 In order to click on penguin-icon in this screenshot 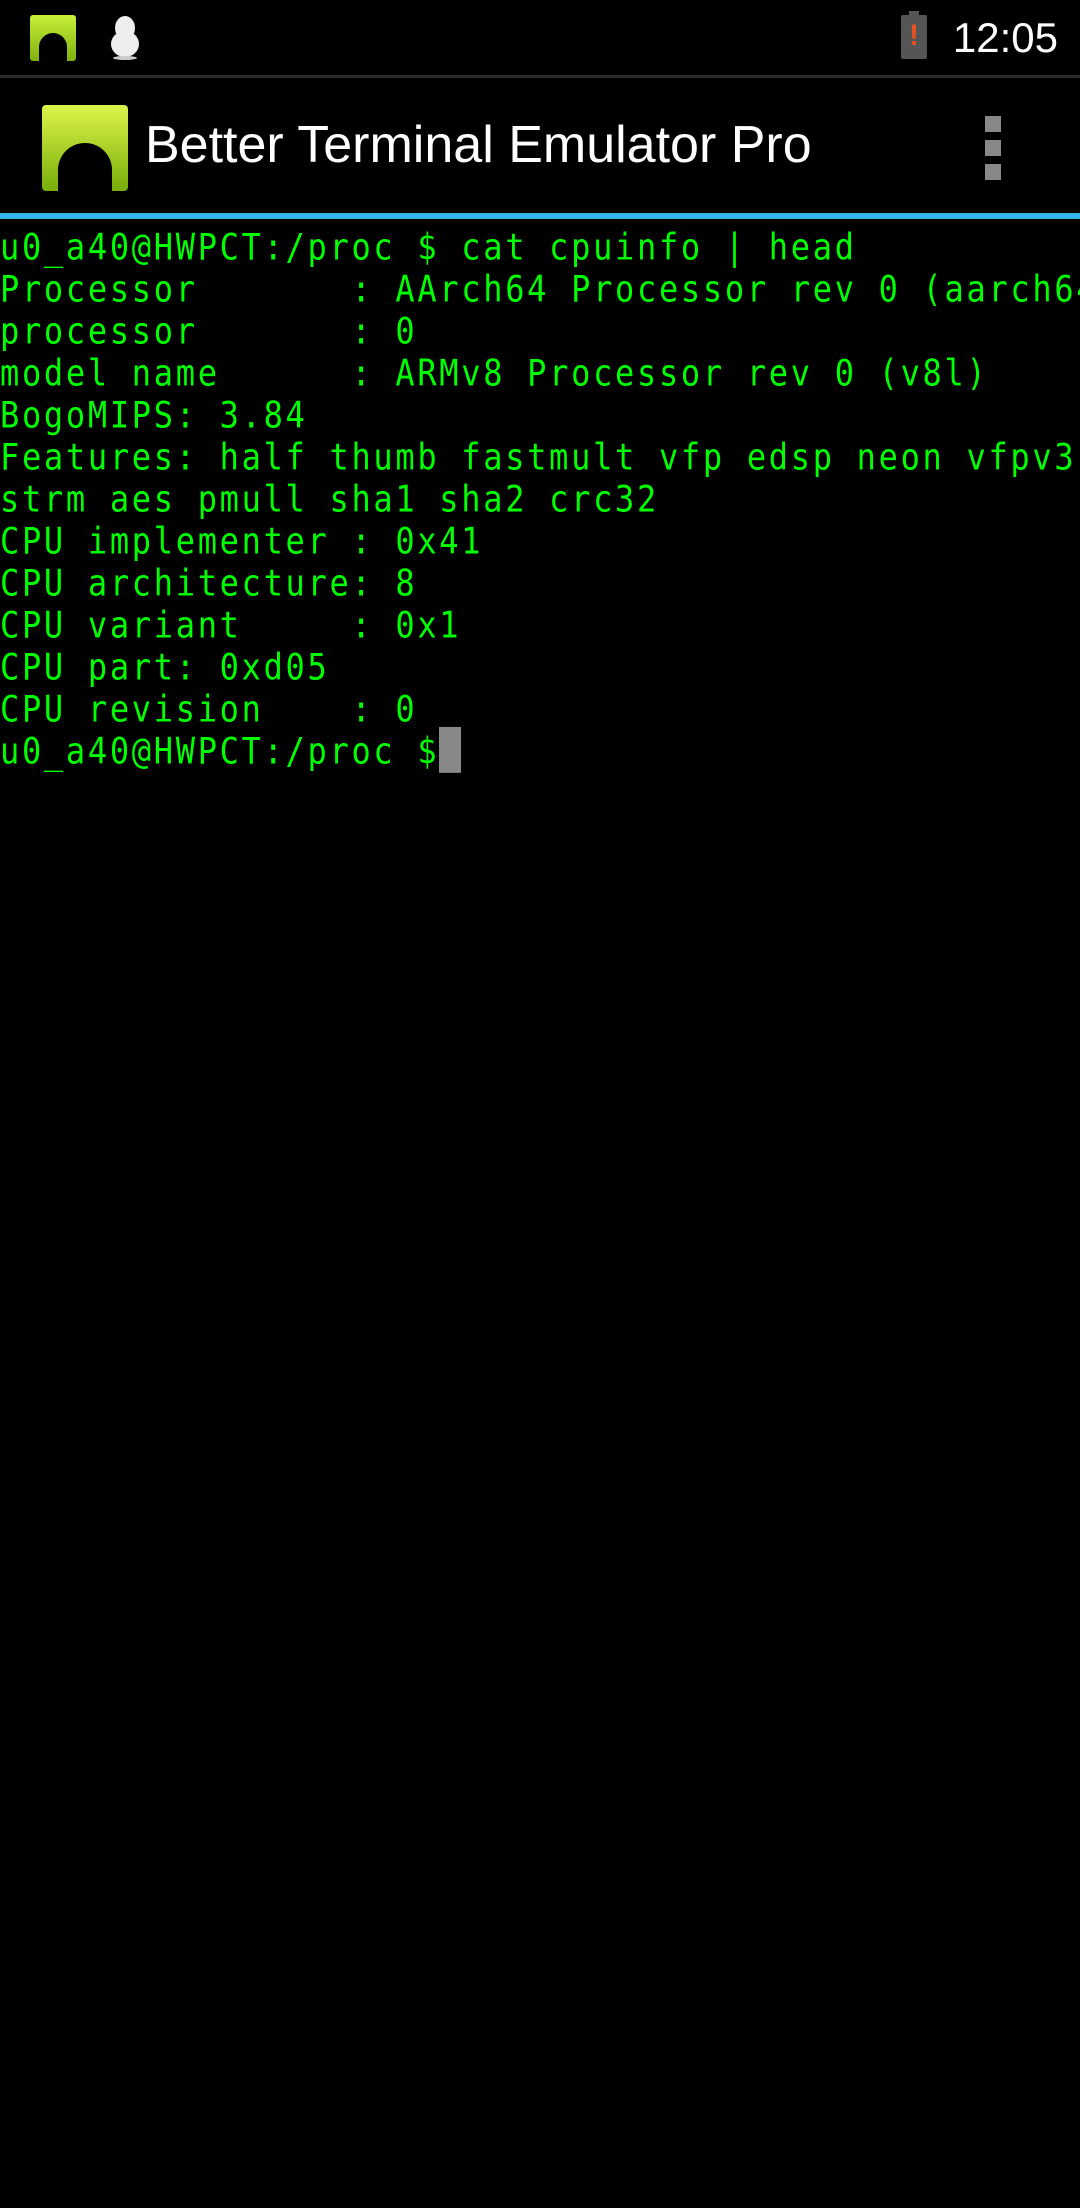, I will do `click(125, 38)`.